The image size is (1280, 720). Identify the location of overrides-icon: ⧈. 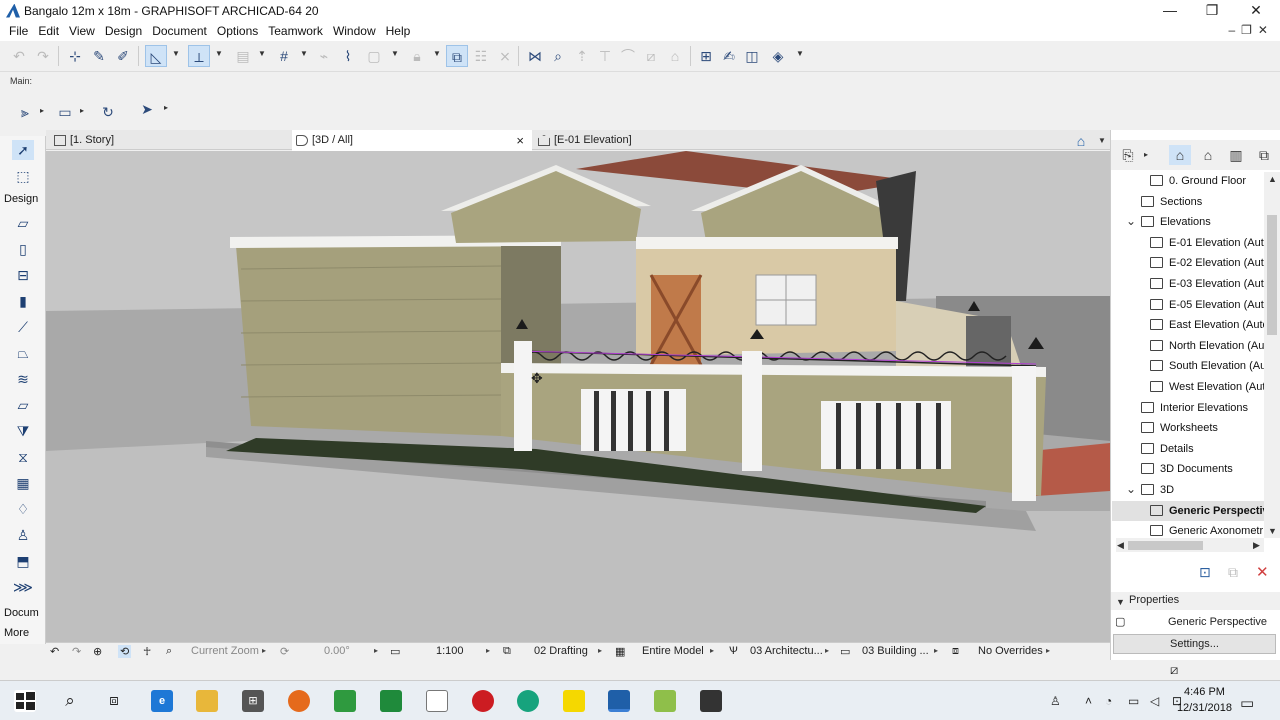
(955, 651).